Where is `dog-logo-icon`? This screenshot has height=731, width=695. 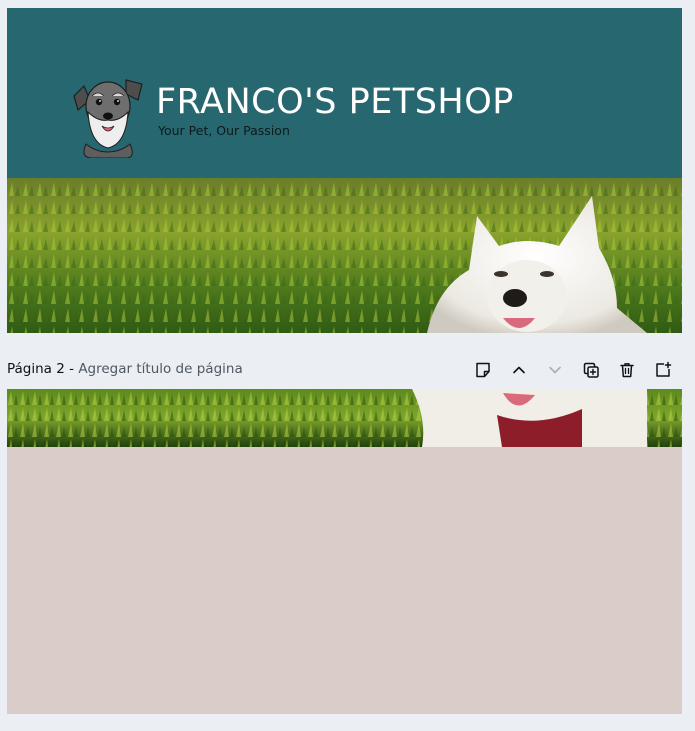
dog-logo-icon is located at coordinates (108, 118).